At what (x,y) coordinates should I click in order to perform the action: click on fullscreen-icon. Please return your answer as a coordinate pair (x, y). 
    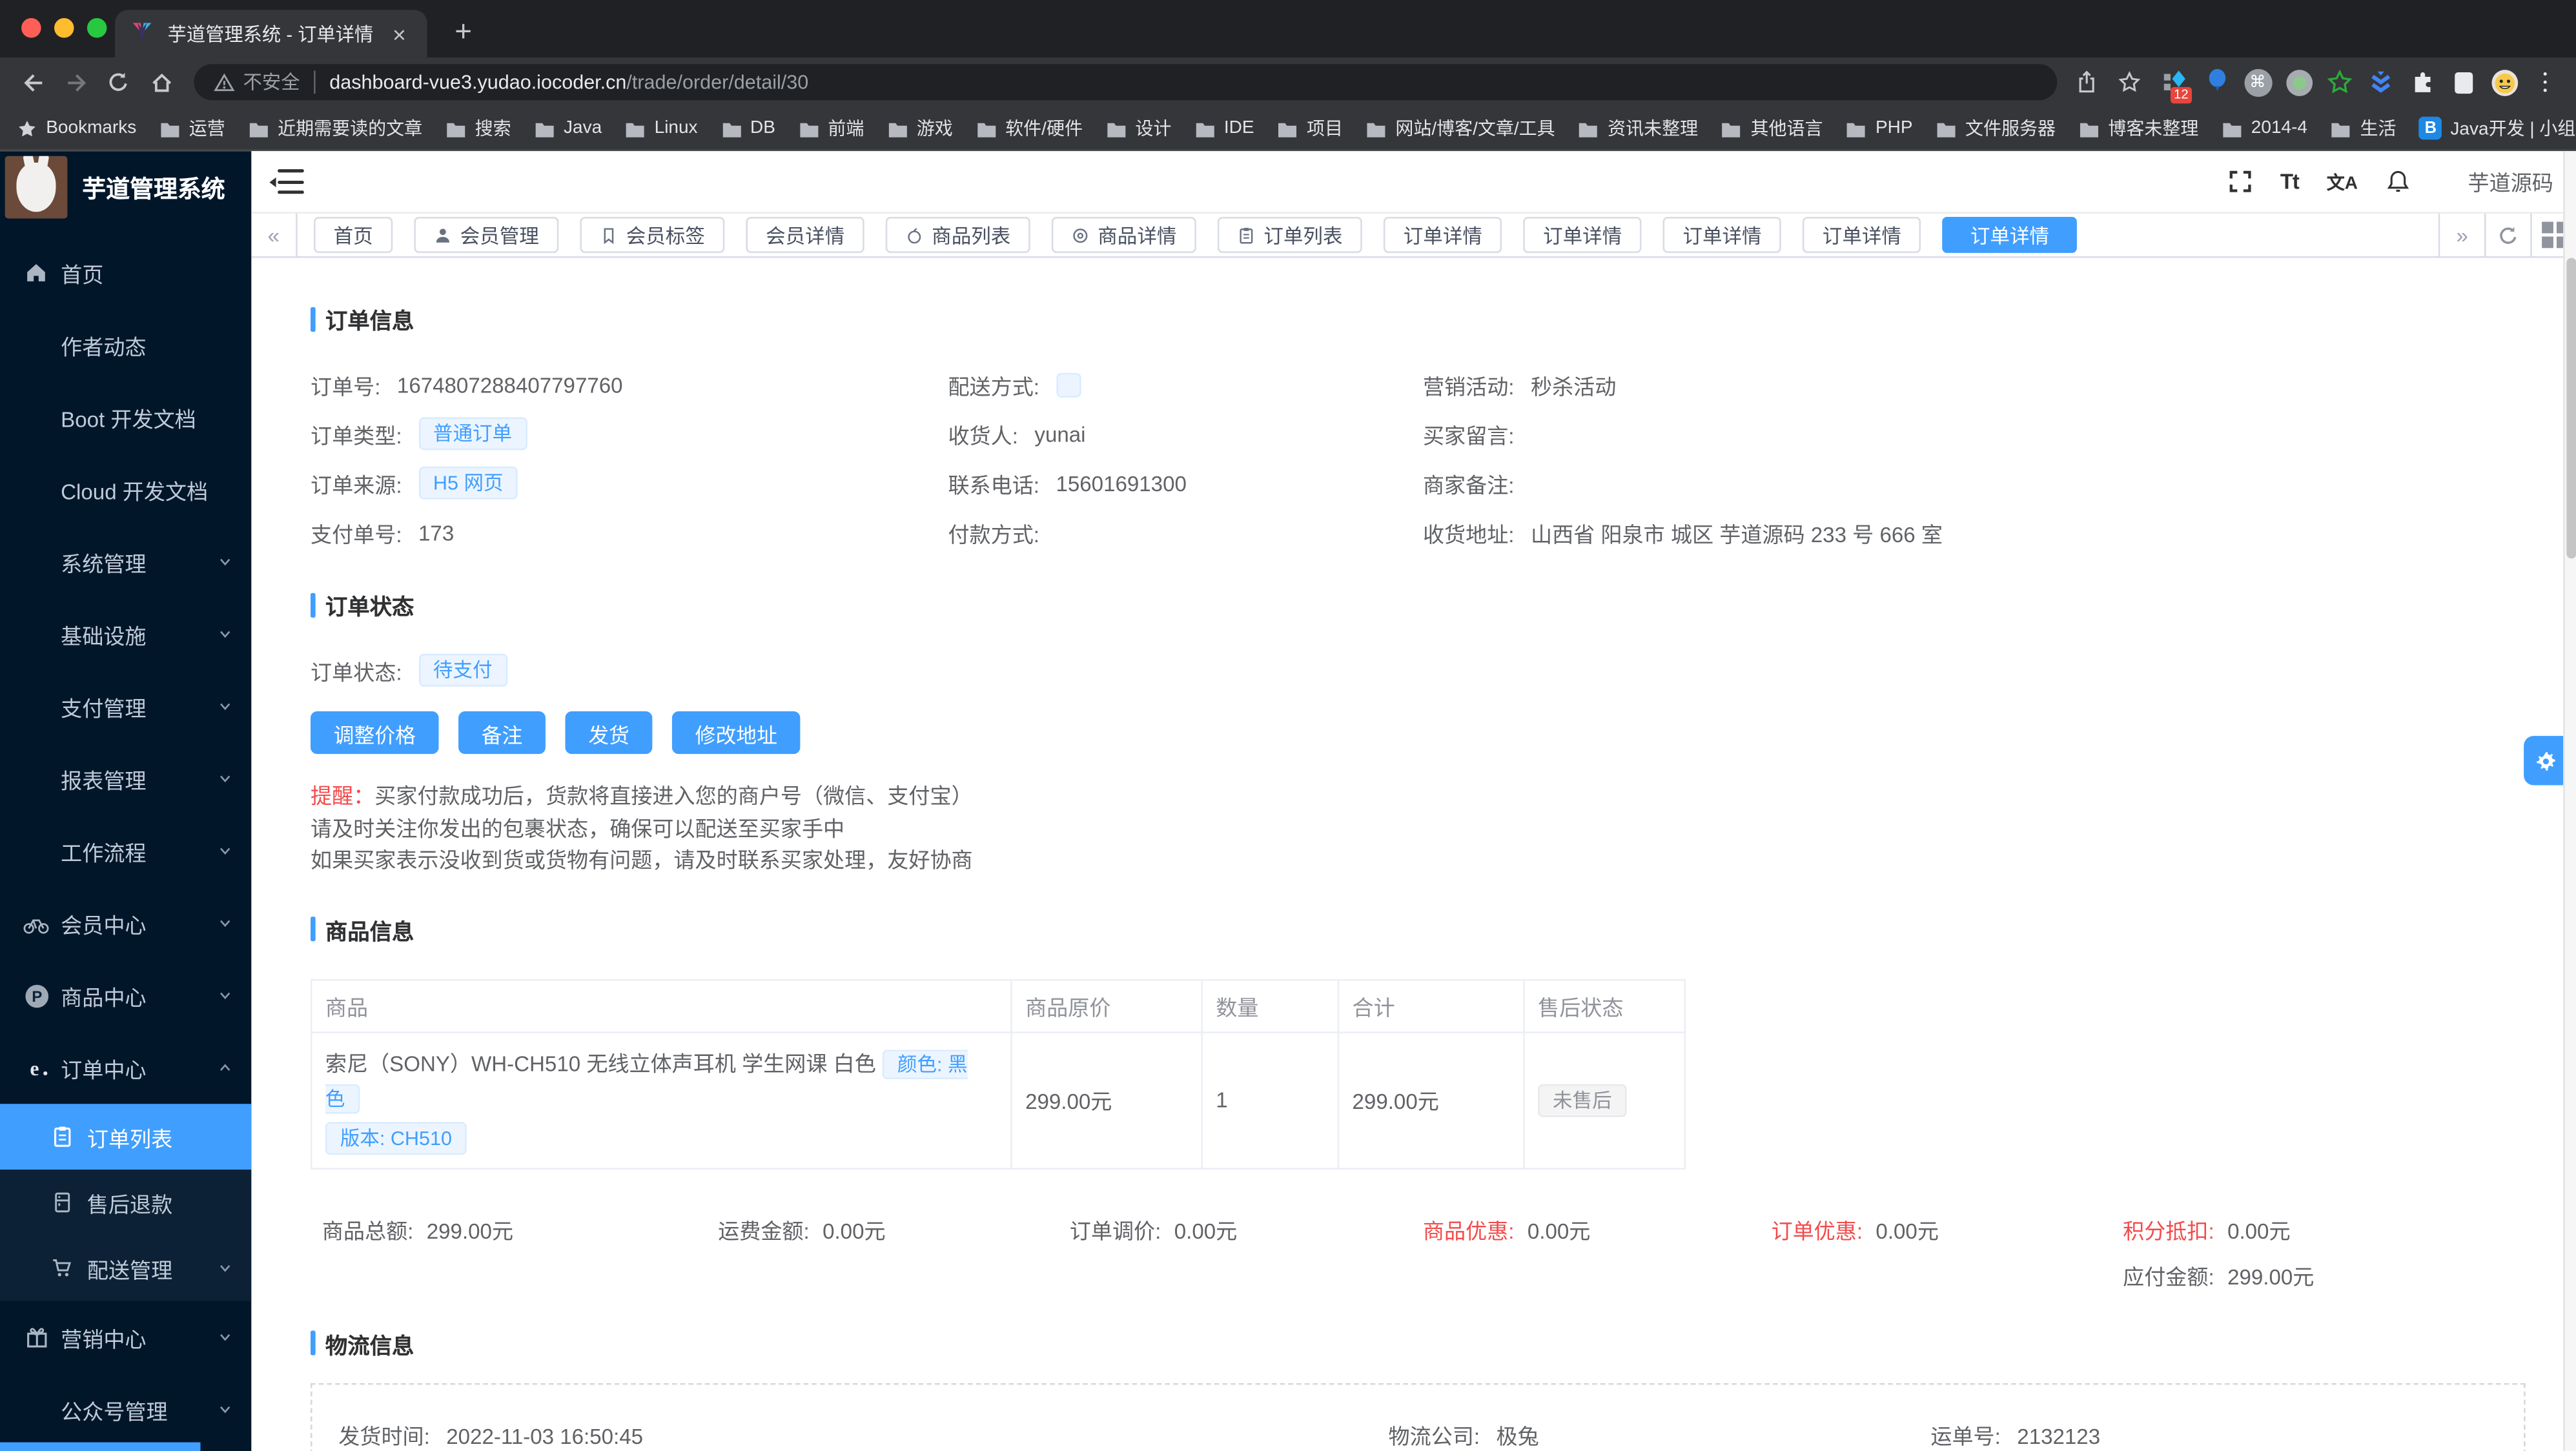
    Looking at the image, I should click on (2239, 181).